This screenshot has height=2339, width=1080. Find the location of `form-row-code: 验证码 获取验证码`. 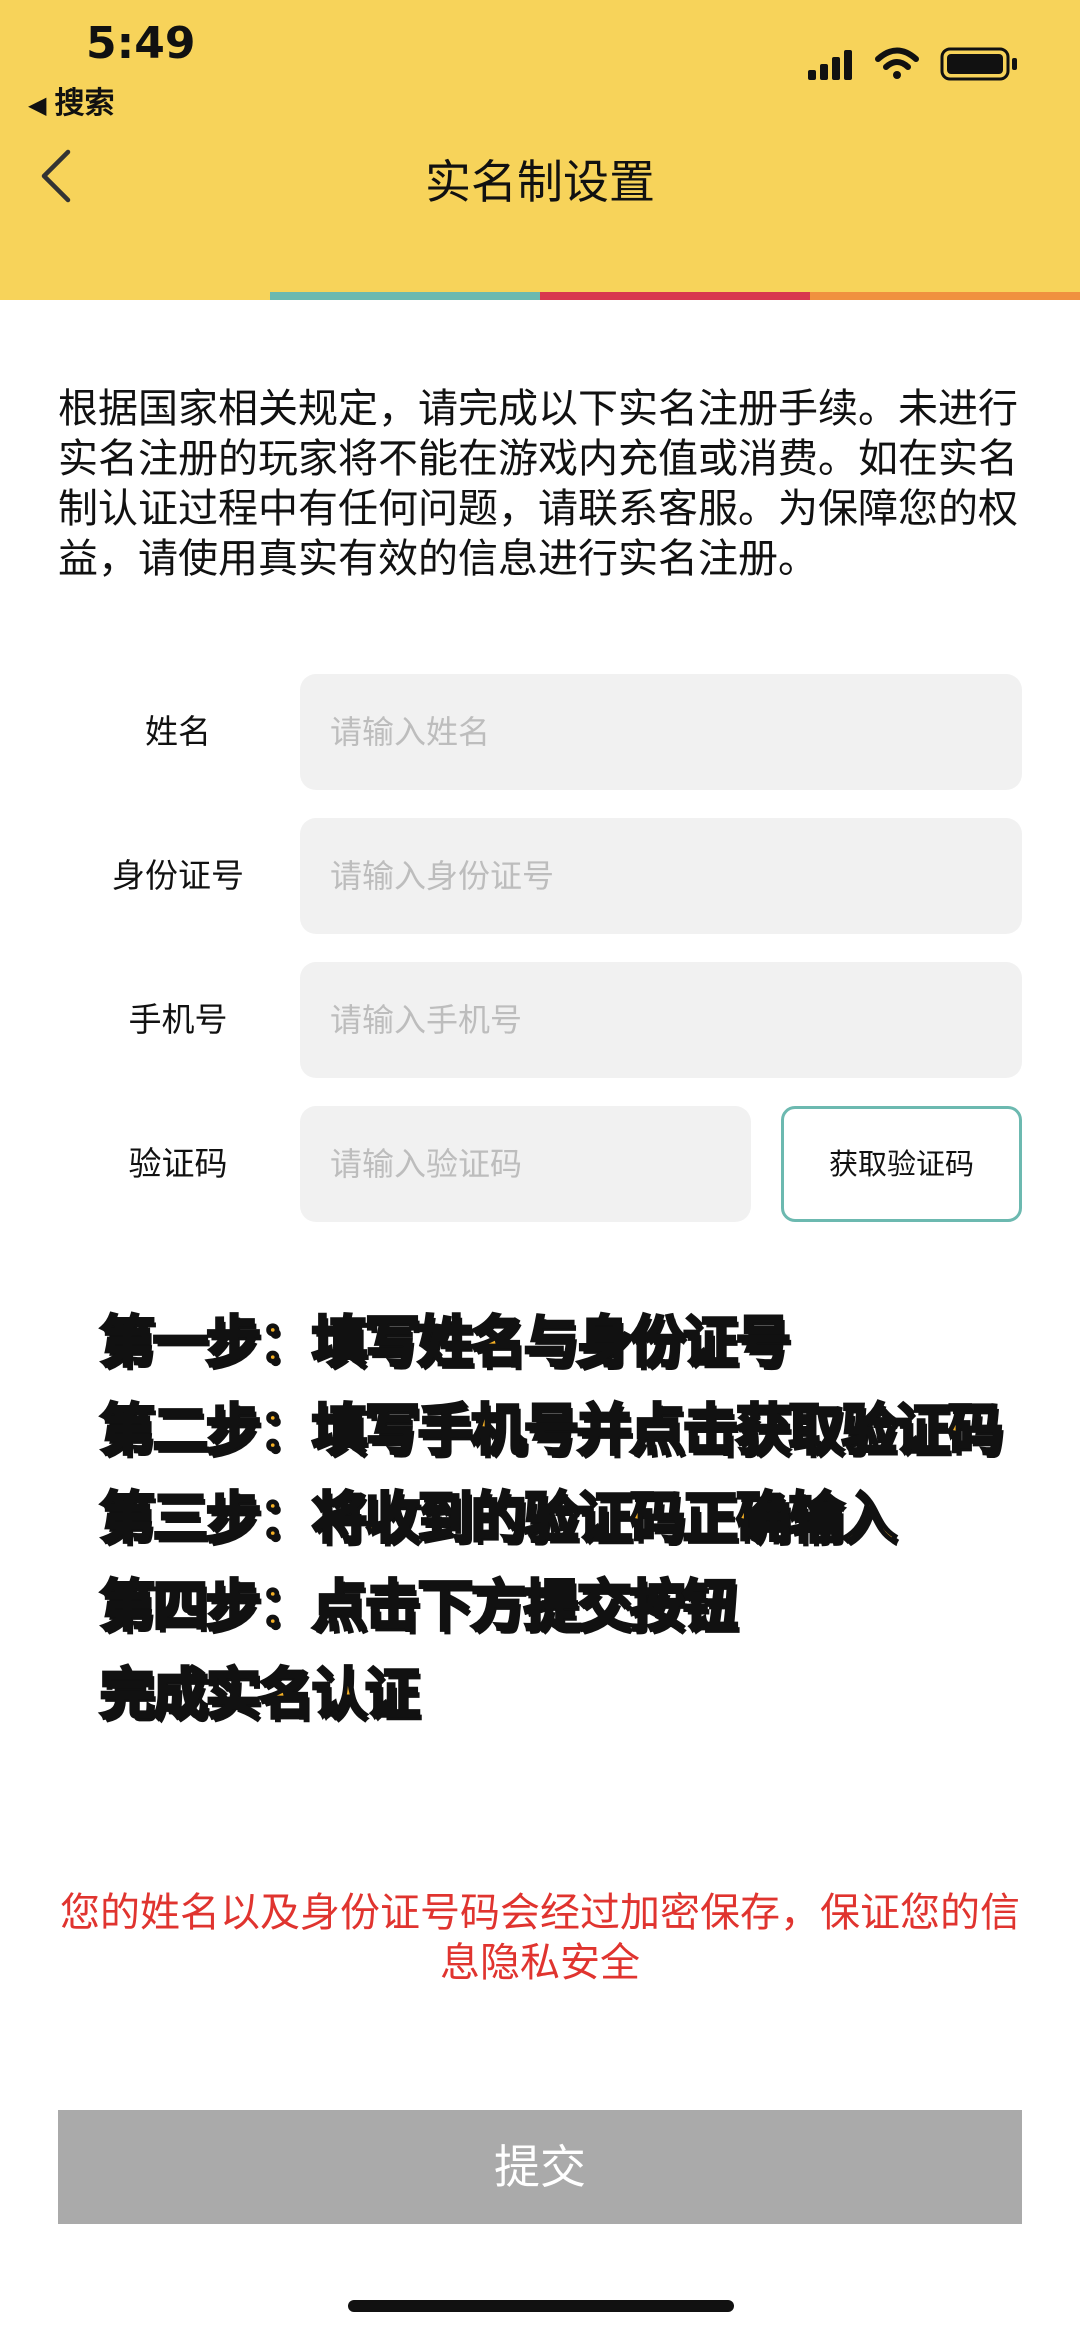

form-row-code: 验证码 获取验证码 is located at coordinates (540, 1164).